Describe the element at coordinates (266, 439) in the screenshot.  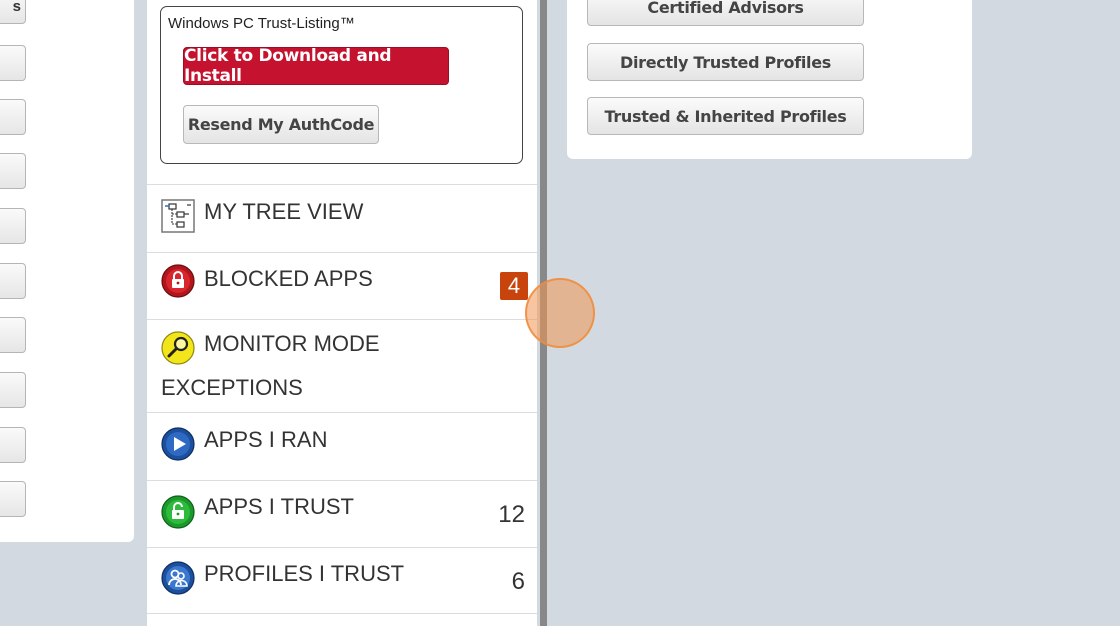
I see `menu-item-label: APPS I RAN` at that location.